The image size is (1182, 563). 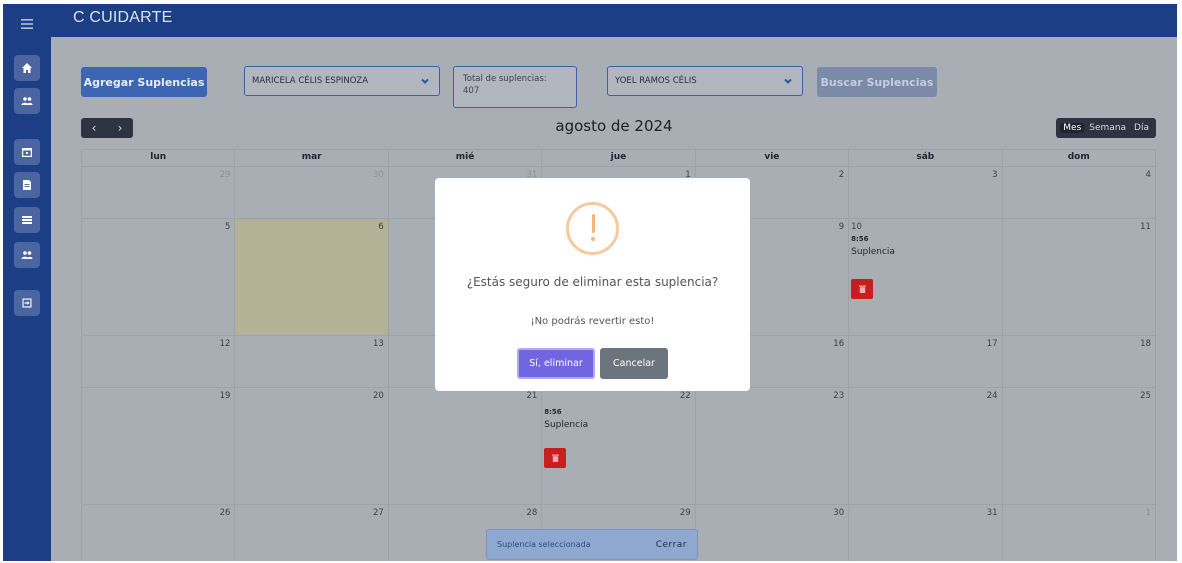 I want to click on weekday-label: sáb, so click(x=926, y=157).